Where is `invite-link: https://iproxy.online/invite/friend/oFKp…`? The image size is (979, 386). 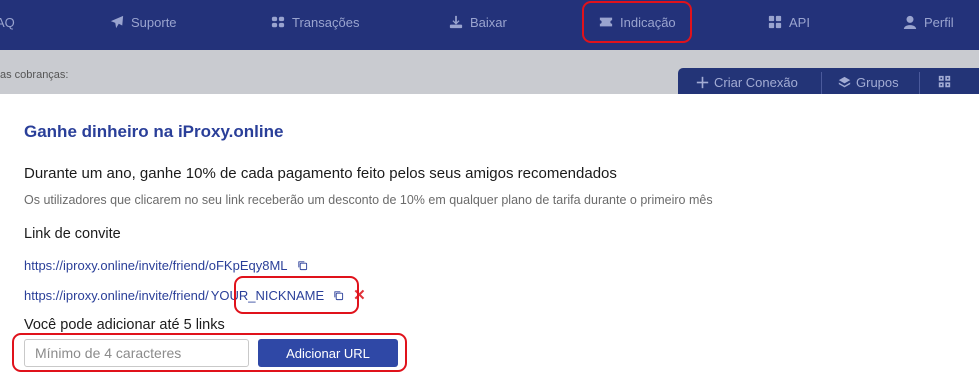
invite-link: https://iproxy.online/invite/friend/oFKp… is located at coordinates (156, 265).